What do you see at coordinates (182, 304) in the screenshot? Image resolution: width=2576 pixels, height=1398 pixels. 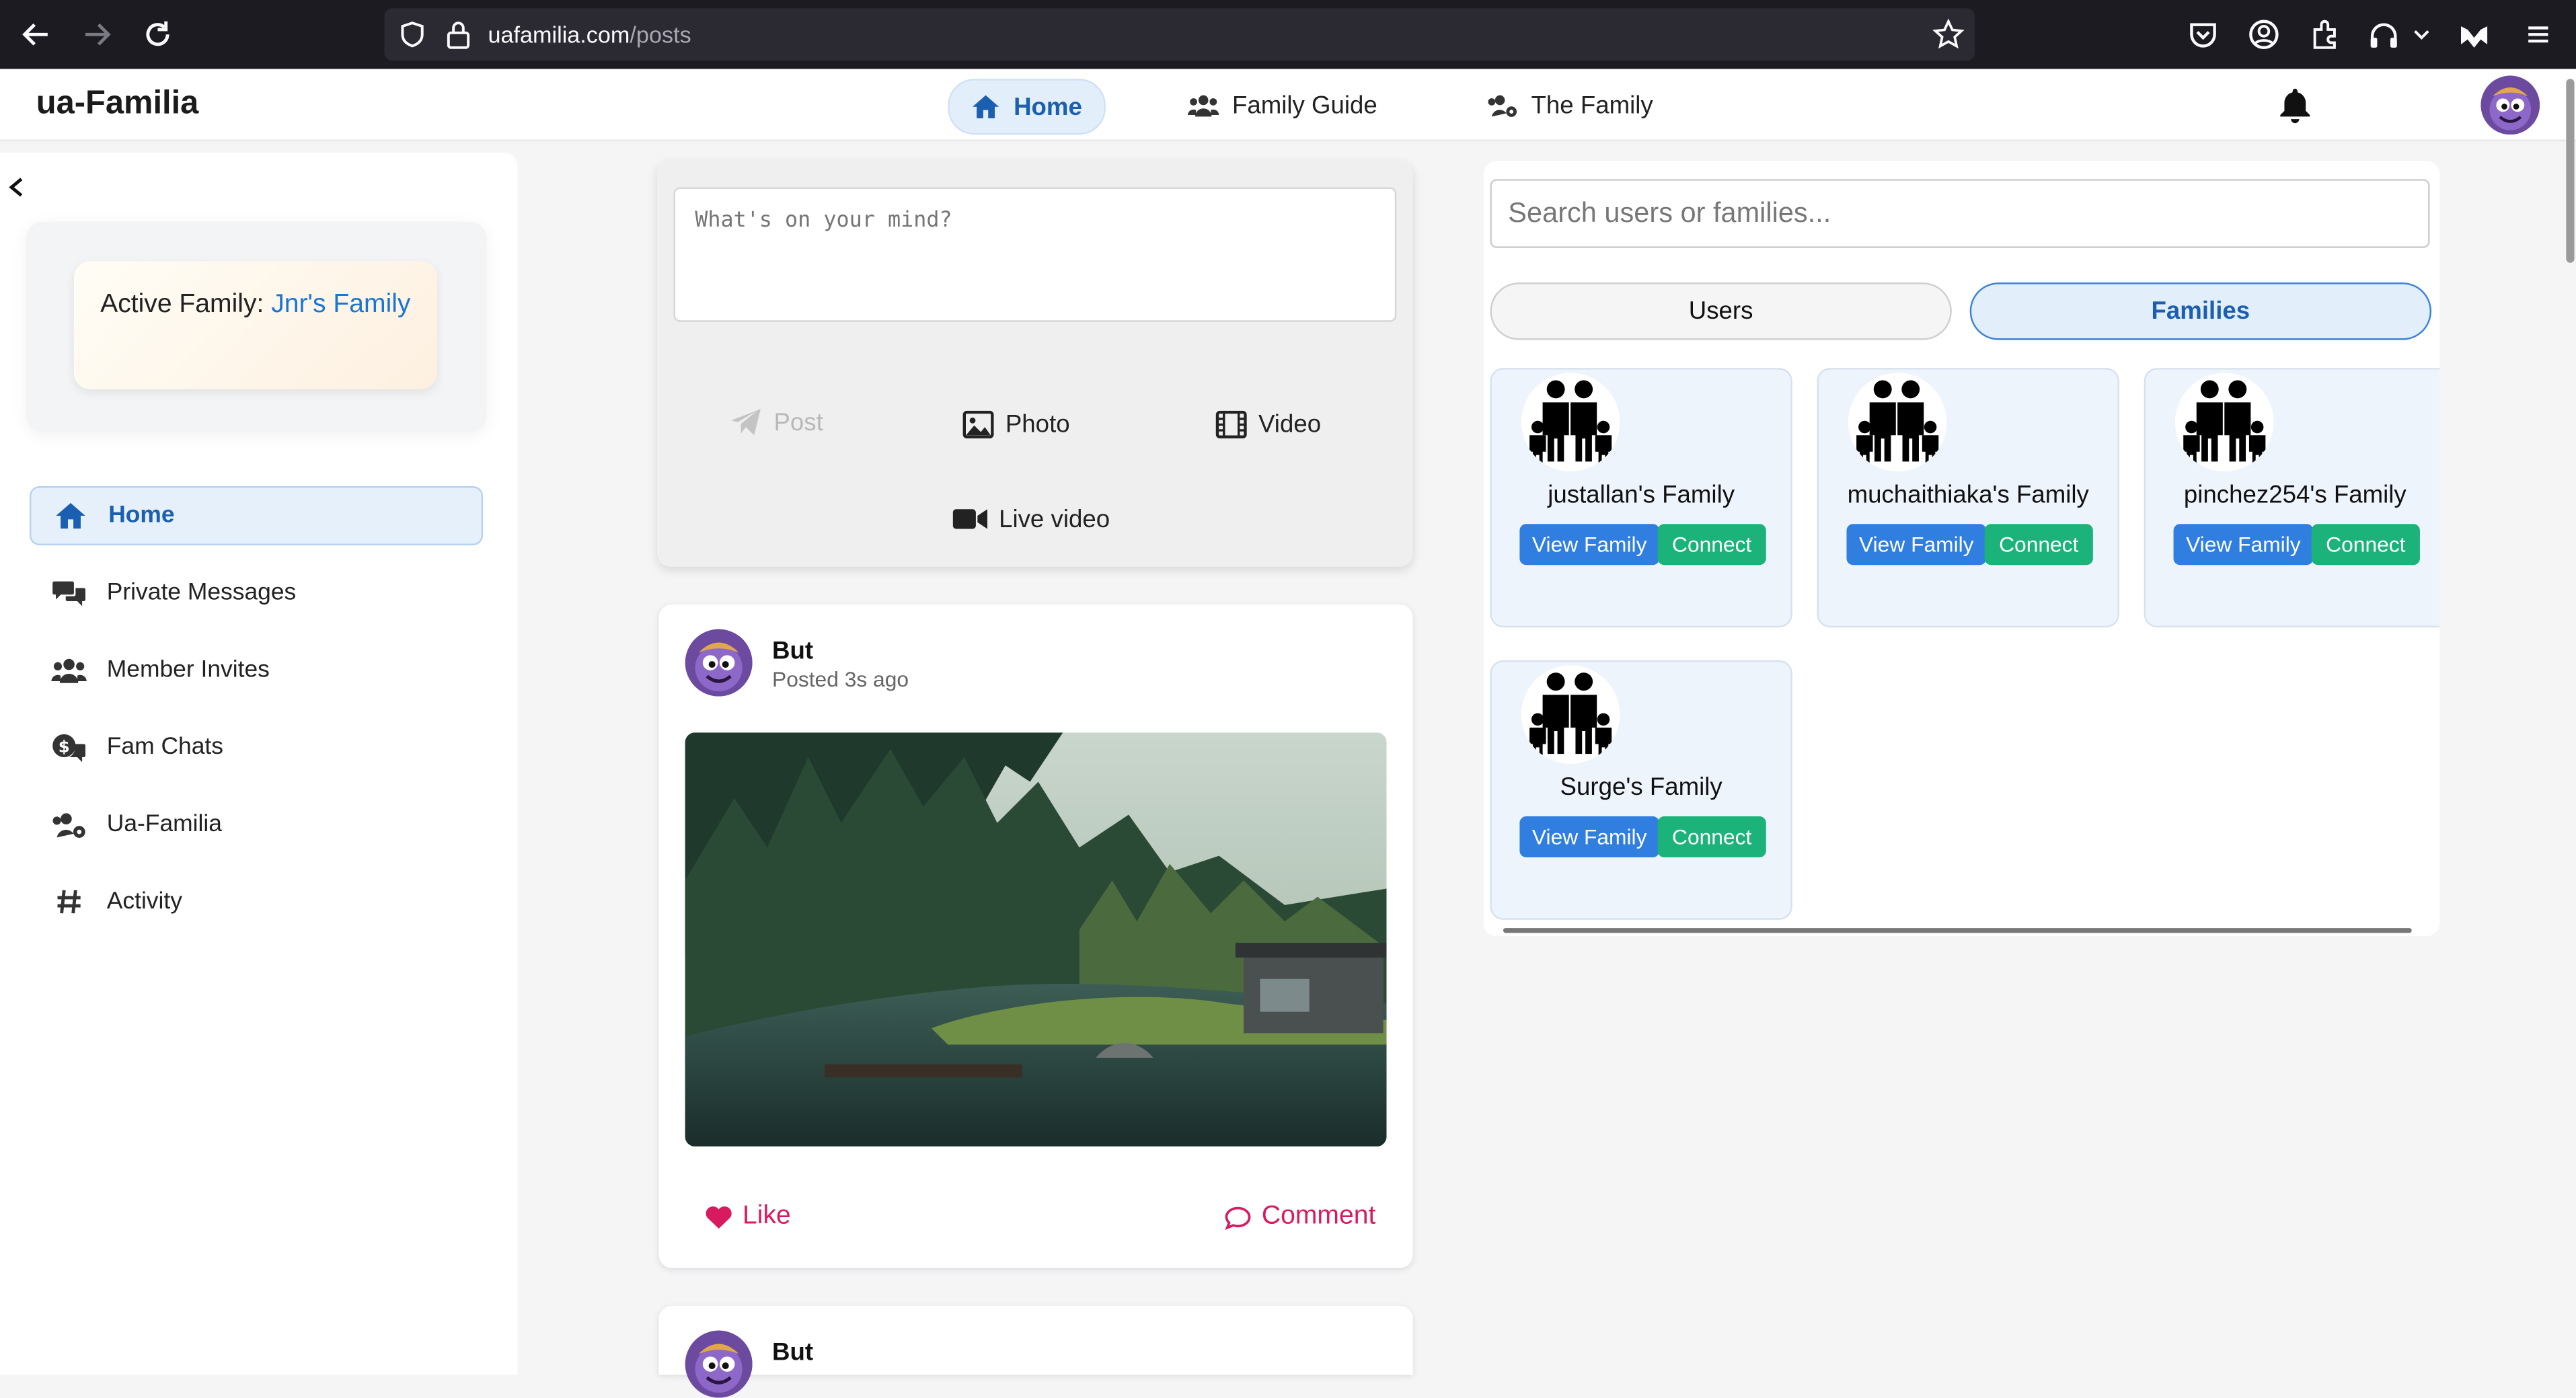 I see `active-family-label: Active Family:` at bounding box center [182, 304].